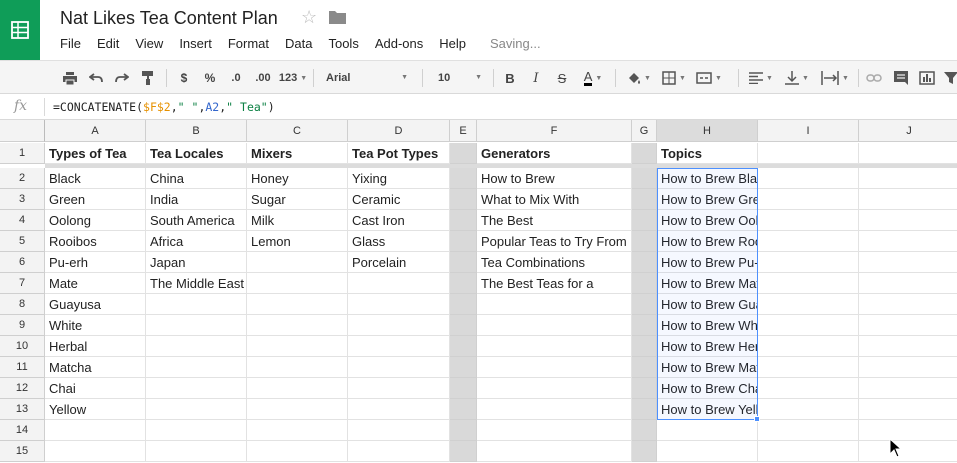 The image size is (957, 463). I want to click on cell-j15, so click(908, 451).